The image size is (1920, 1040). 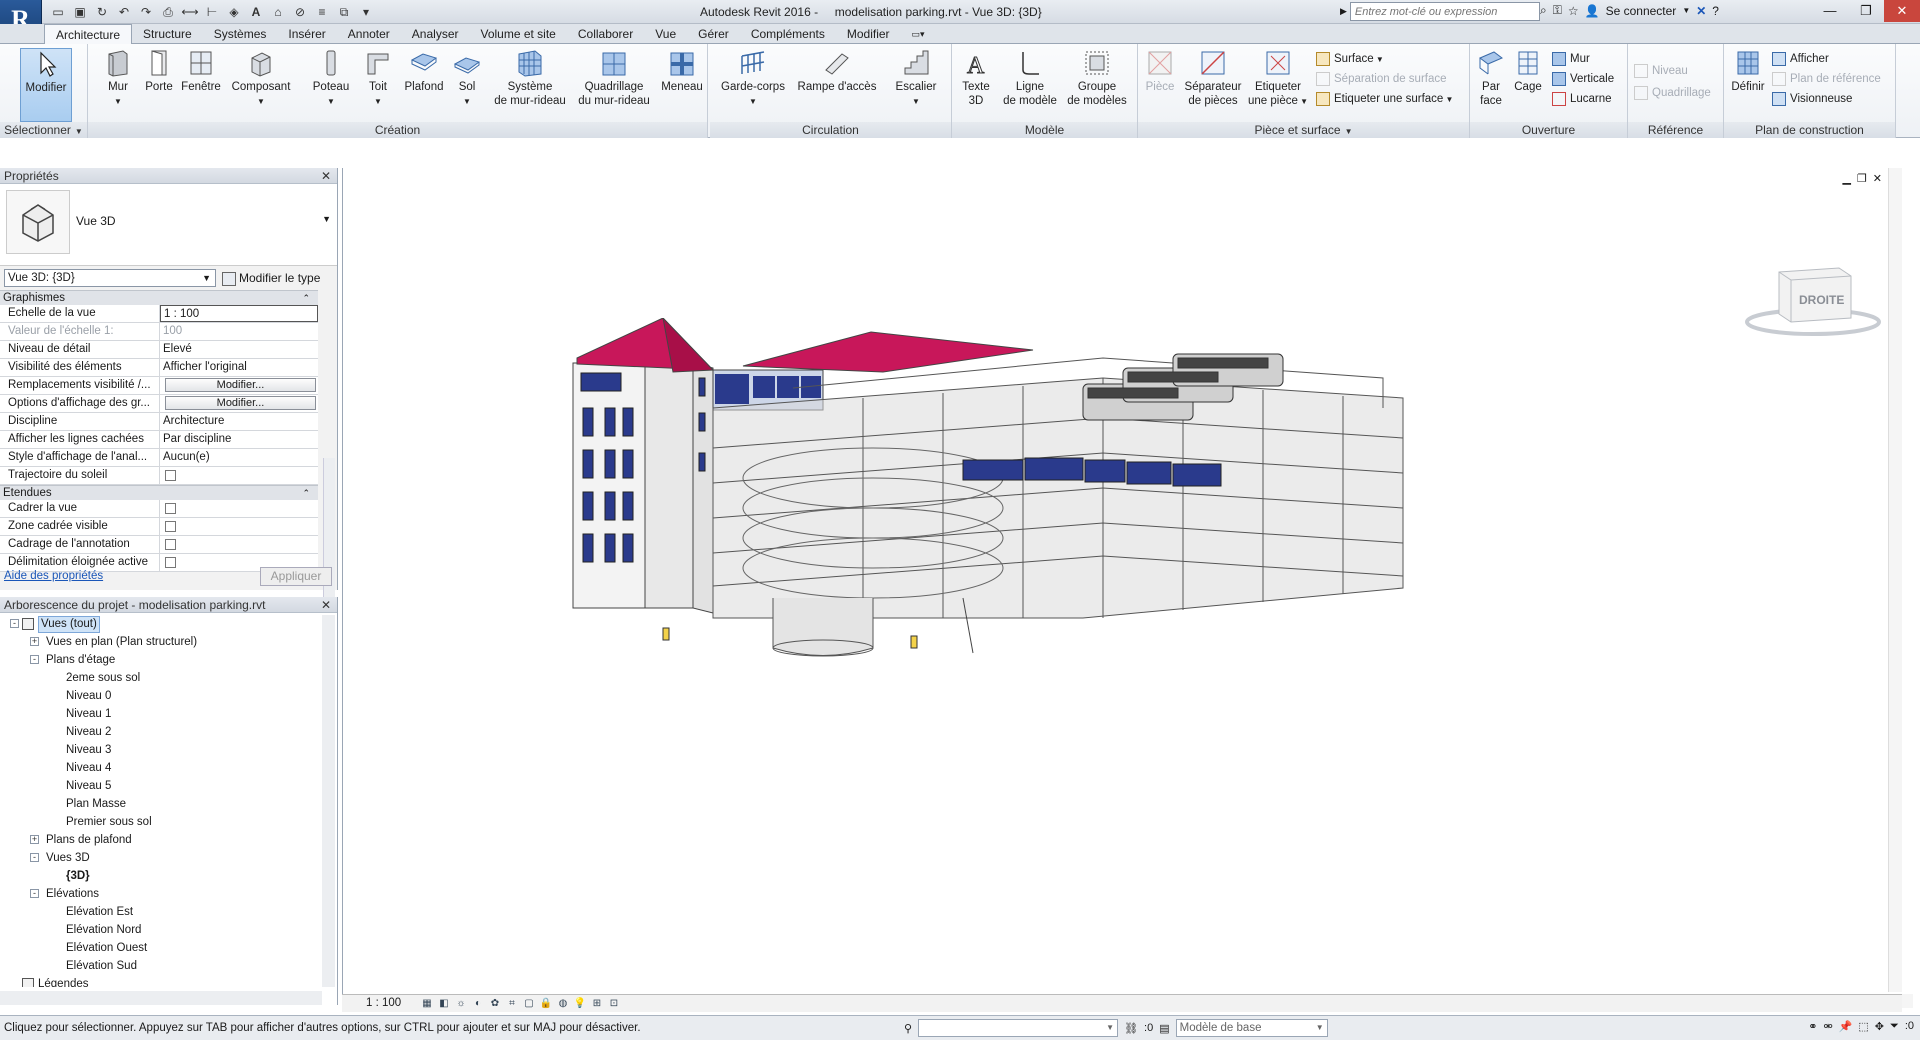 What do you see at coordinates (296, 576) in the screenshot?
I see `apply-button: Appliquer` at bounding box center [296, 576].